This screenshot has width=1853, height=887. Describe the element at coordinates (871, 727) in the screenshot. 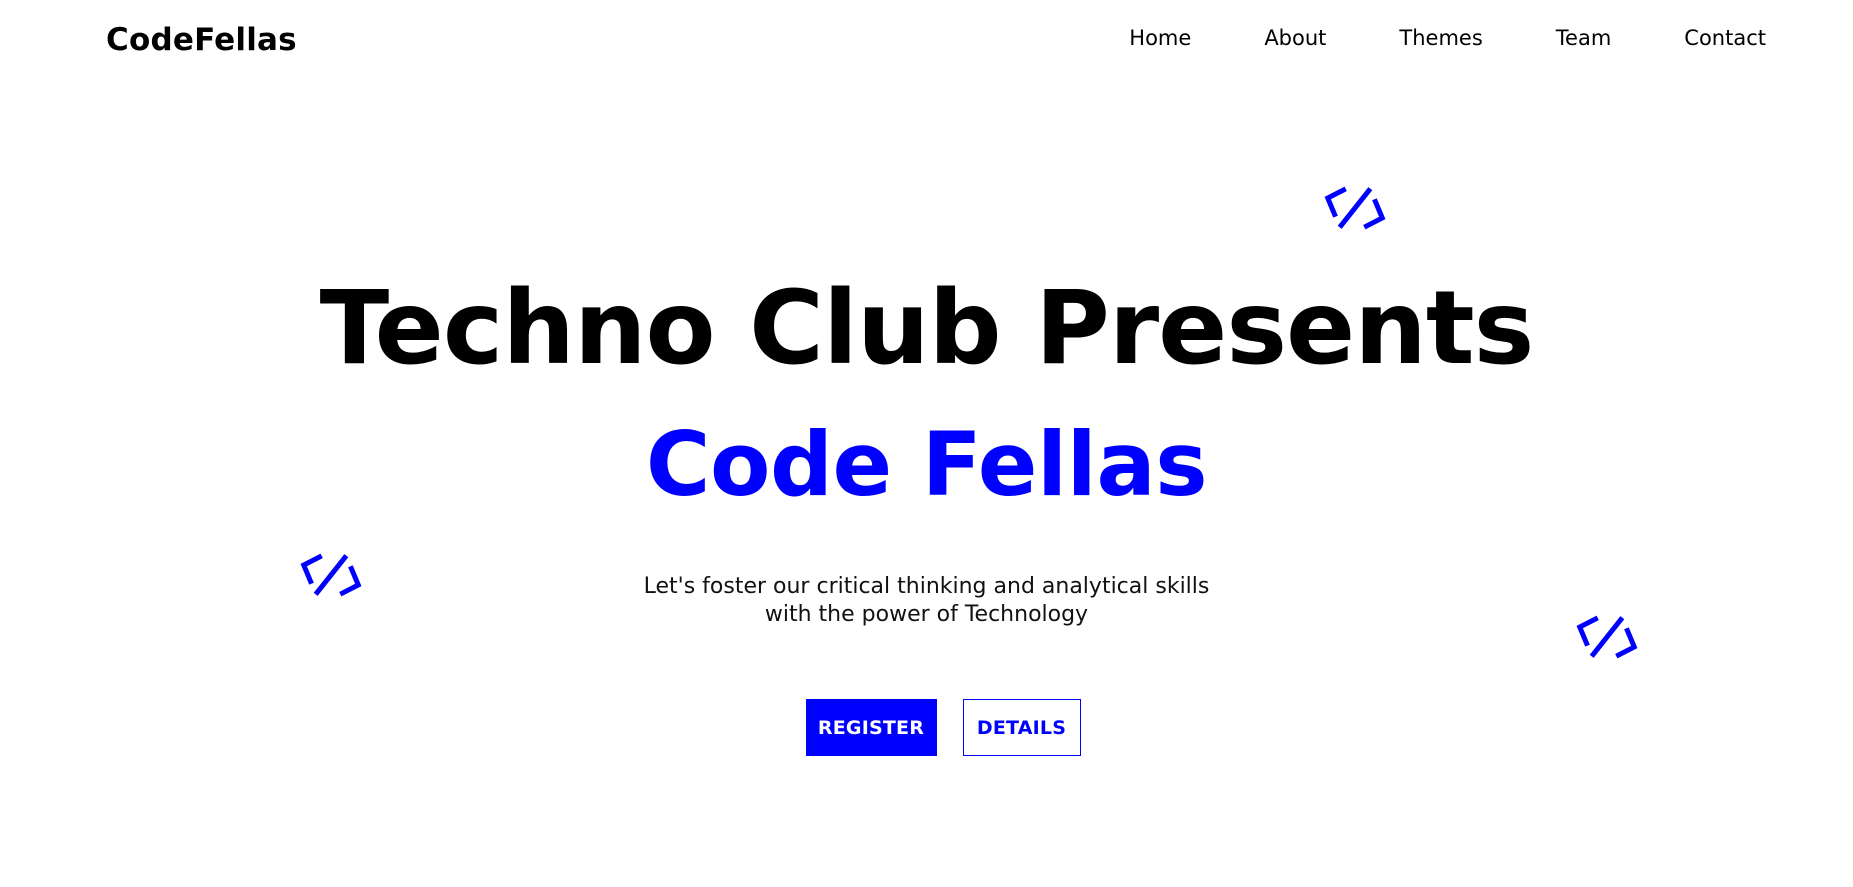

I see `register-button: REGISTER` at that location.